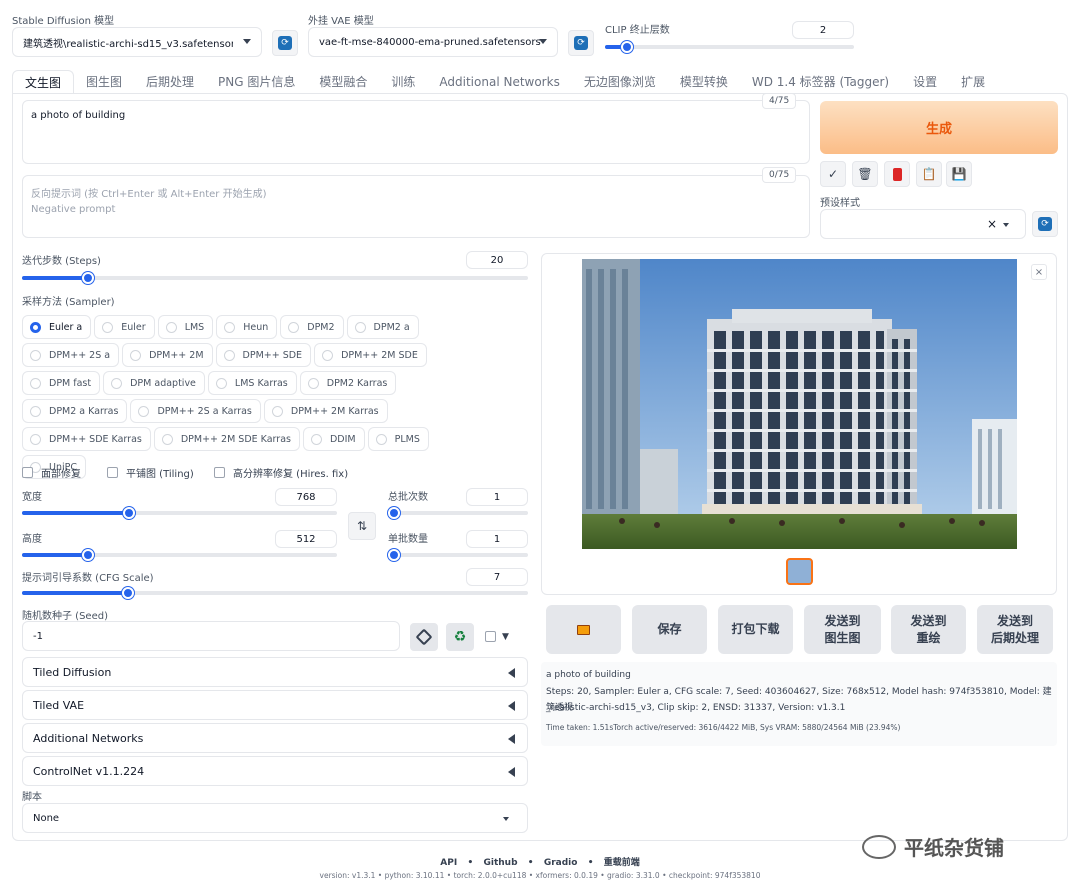  I want to click on sampler-option: Heun, so click(247, 327).